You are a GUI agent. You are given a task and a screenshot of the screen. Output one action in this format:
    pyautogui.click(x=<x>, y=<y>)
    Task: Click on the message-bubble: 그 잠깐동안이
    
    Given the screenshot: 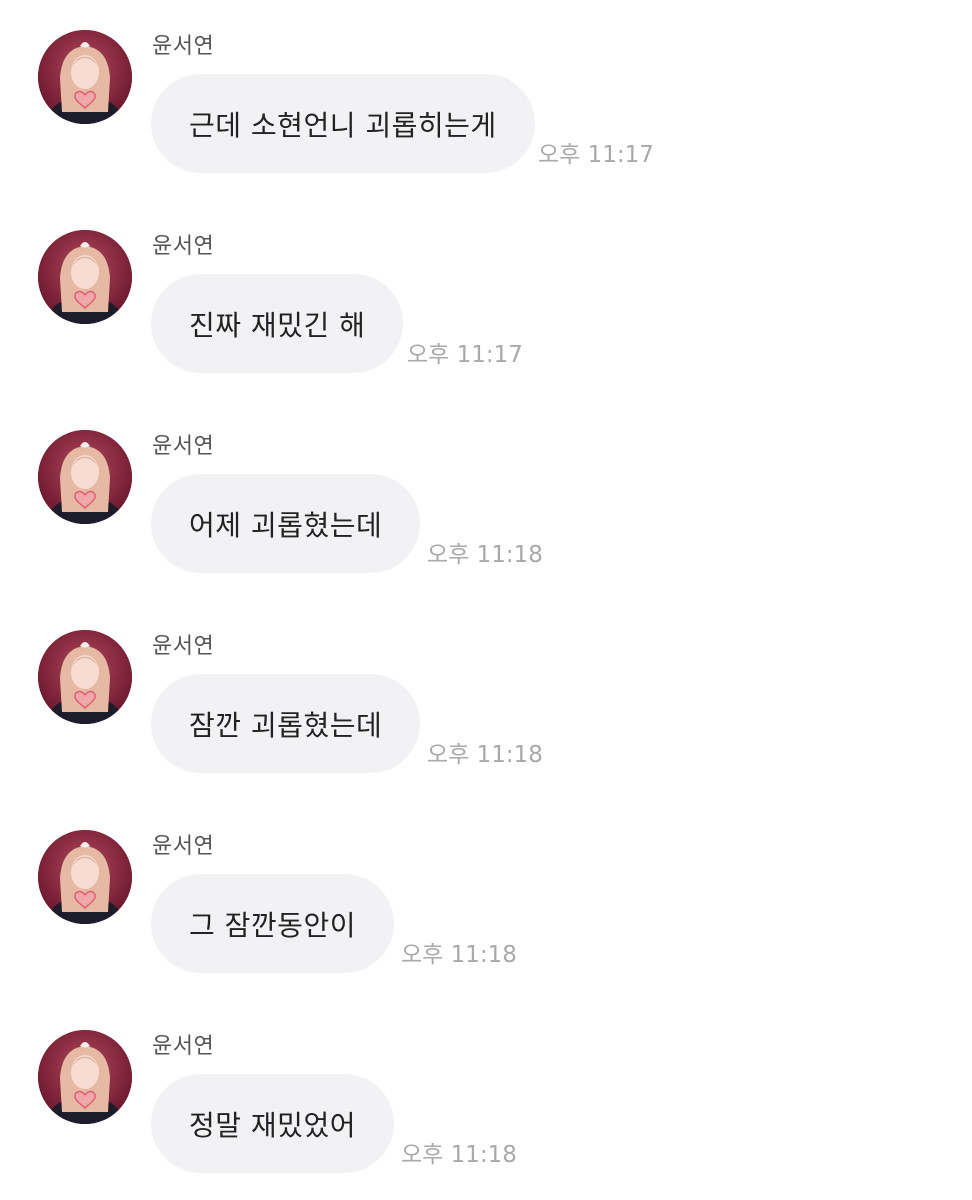 What is the action you would take?
    pyautogui.click(x=272, y=923)
    